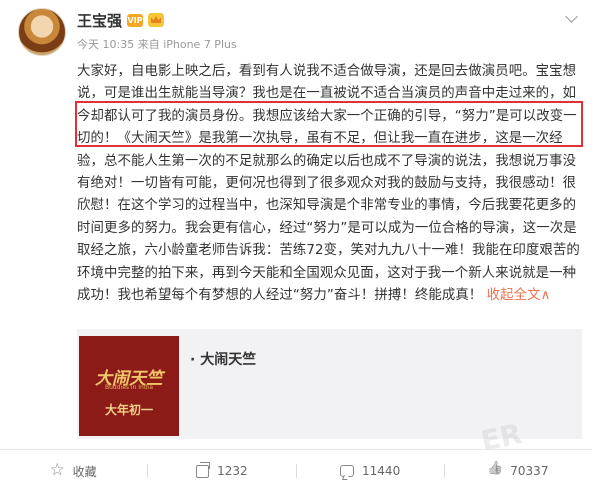 This screenshot has width=592, height=492. What do you see at coordinates (329, 124) in the screenshot?
I see `highlight-box` at bounding box center [329, 124].